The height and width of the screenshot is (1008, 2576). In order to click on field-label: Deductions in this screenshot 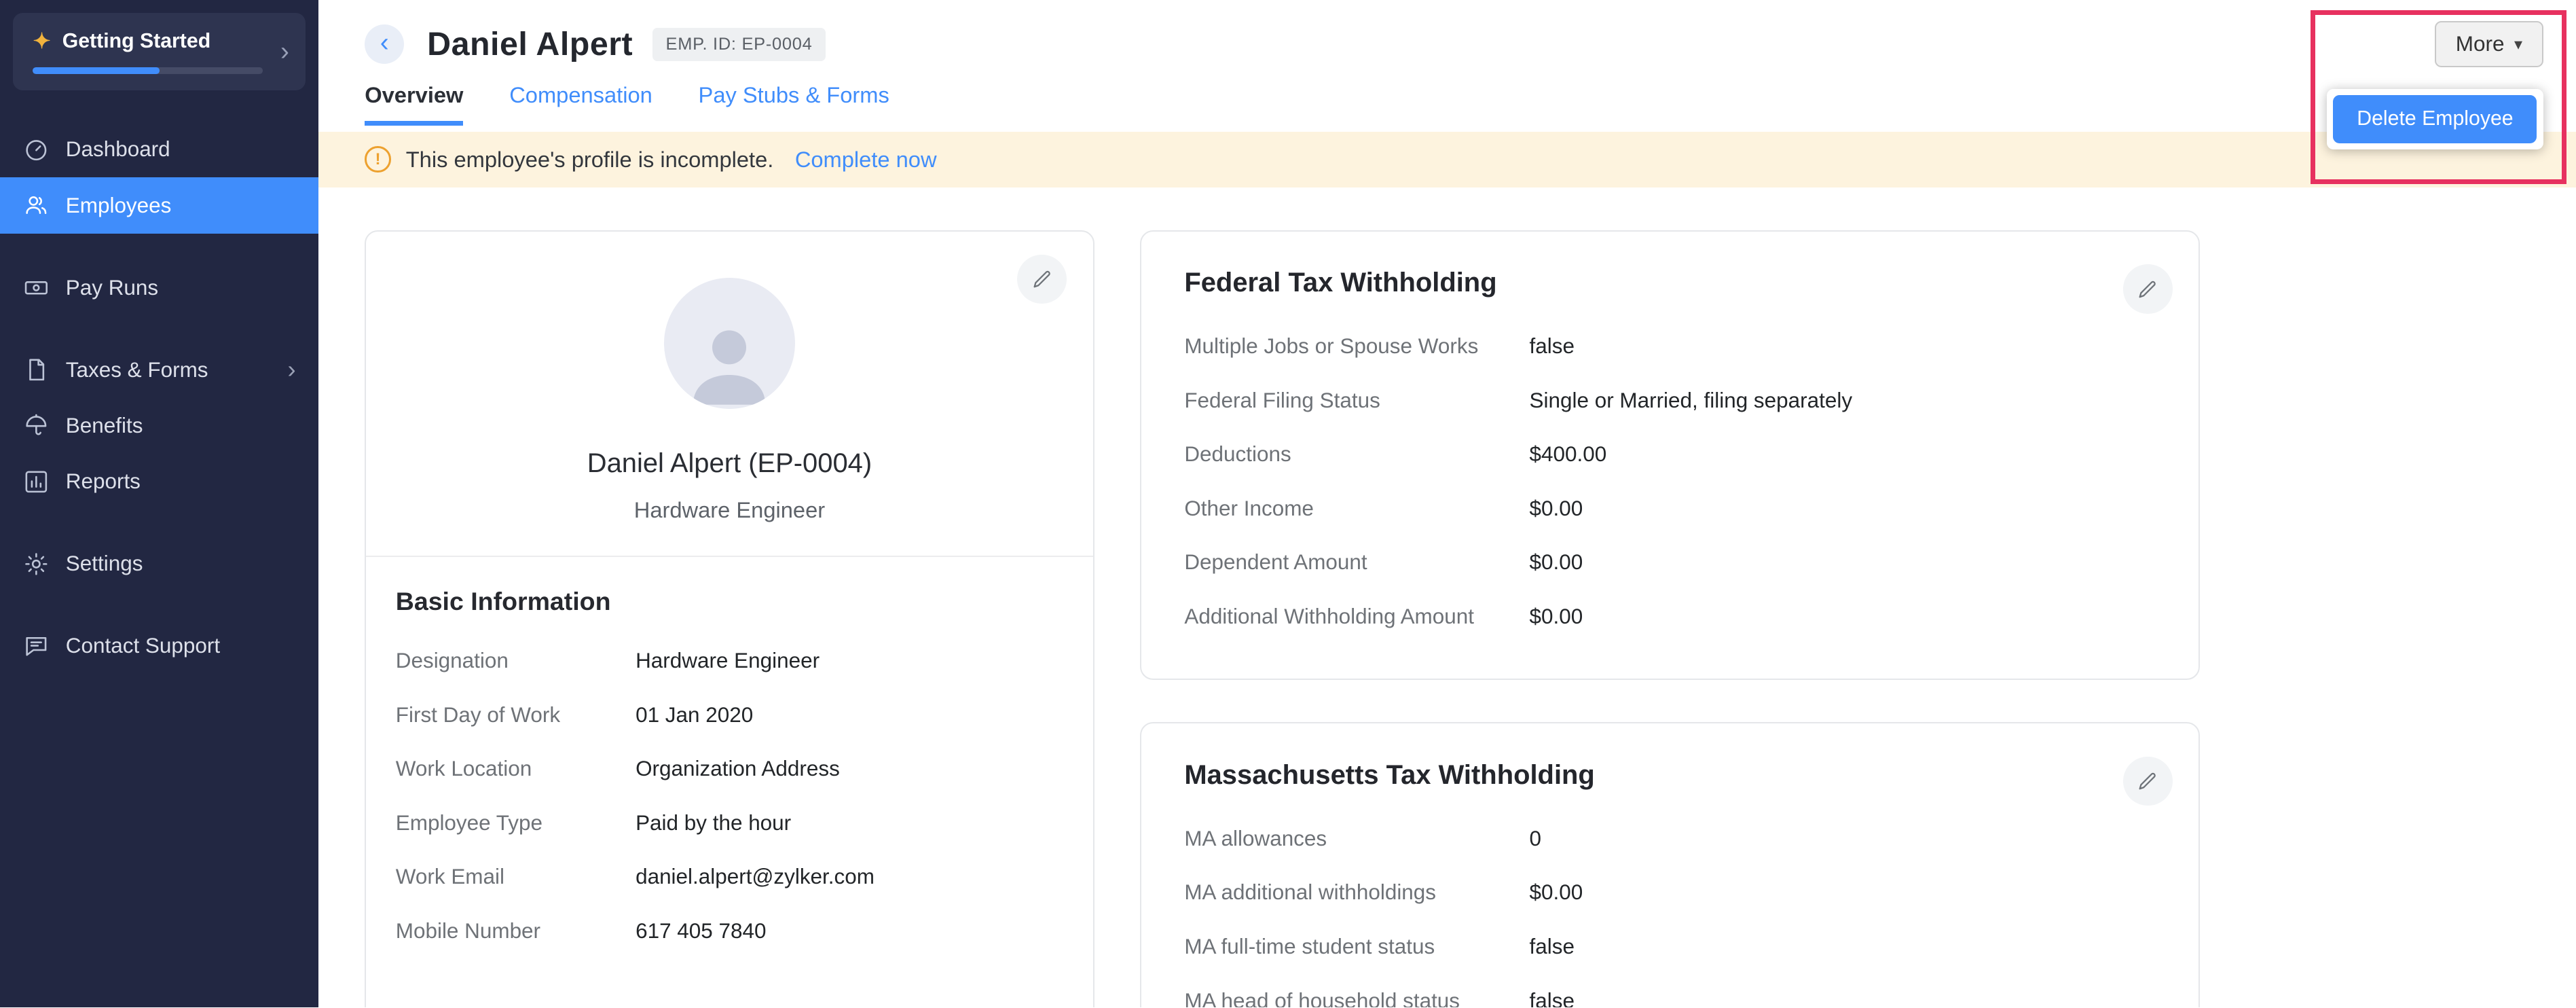, I will do `click(1237, 454)`.